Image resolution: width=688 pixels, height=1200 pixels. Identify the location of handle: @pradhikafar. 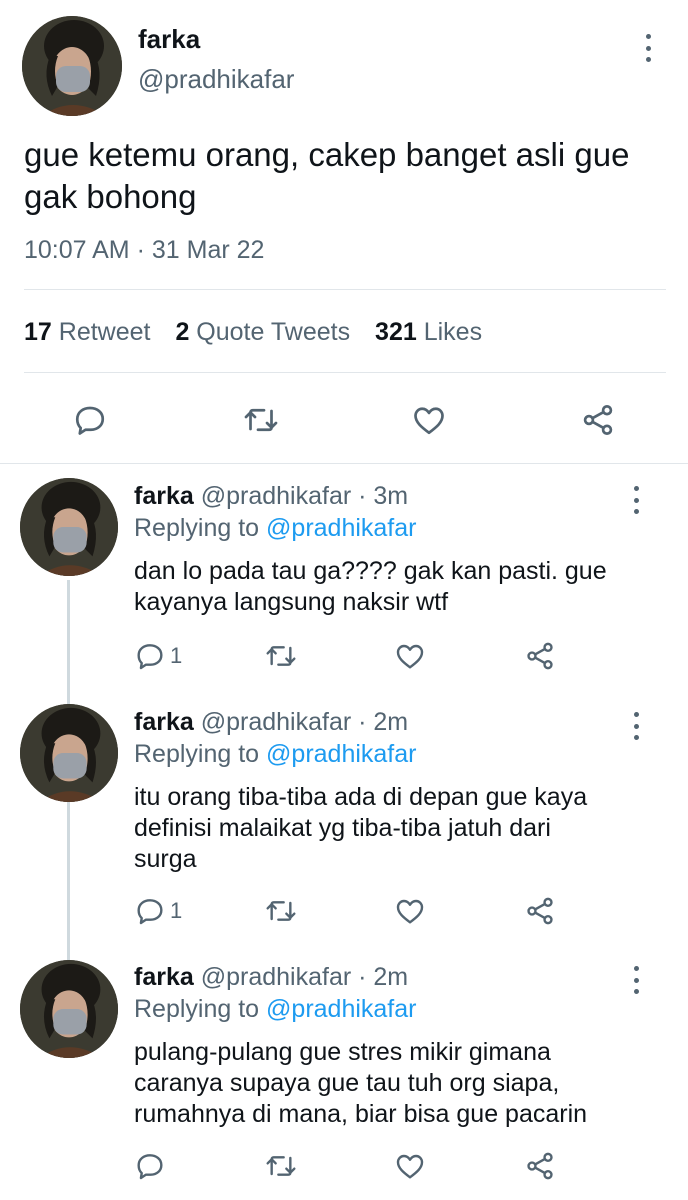
(216, 79).